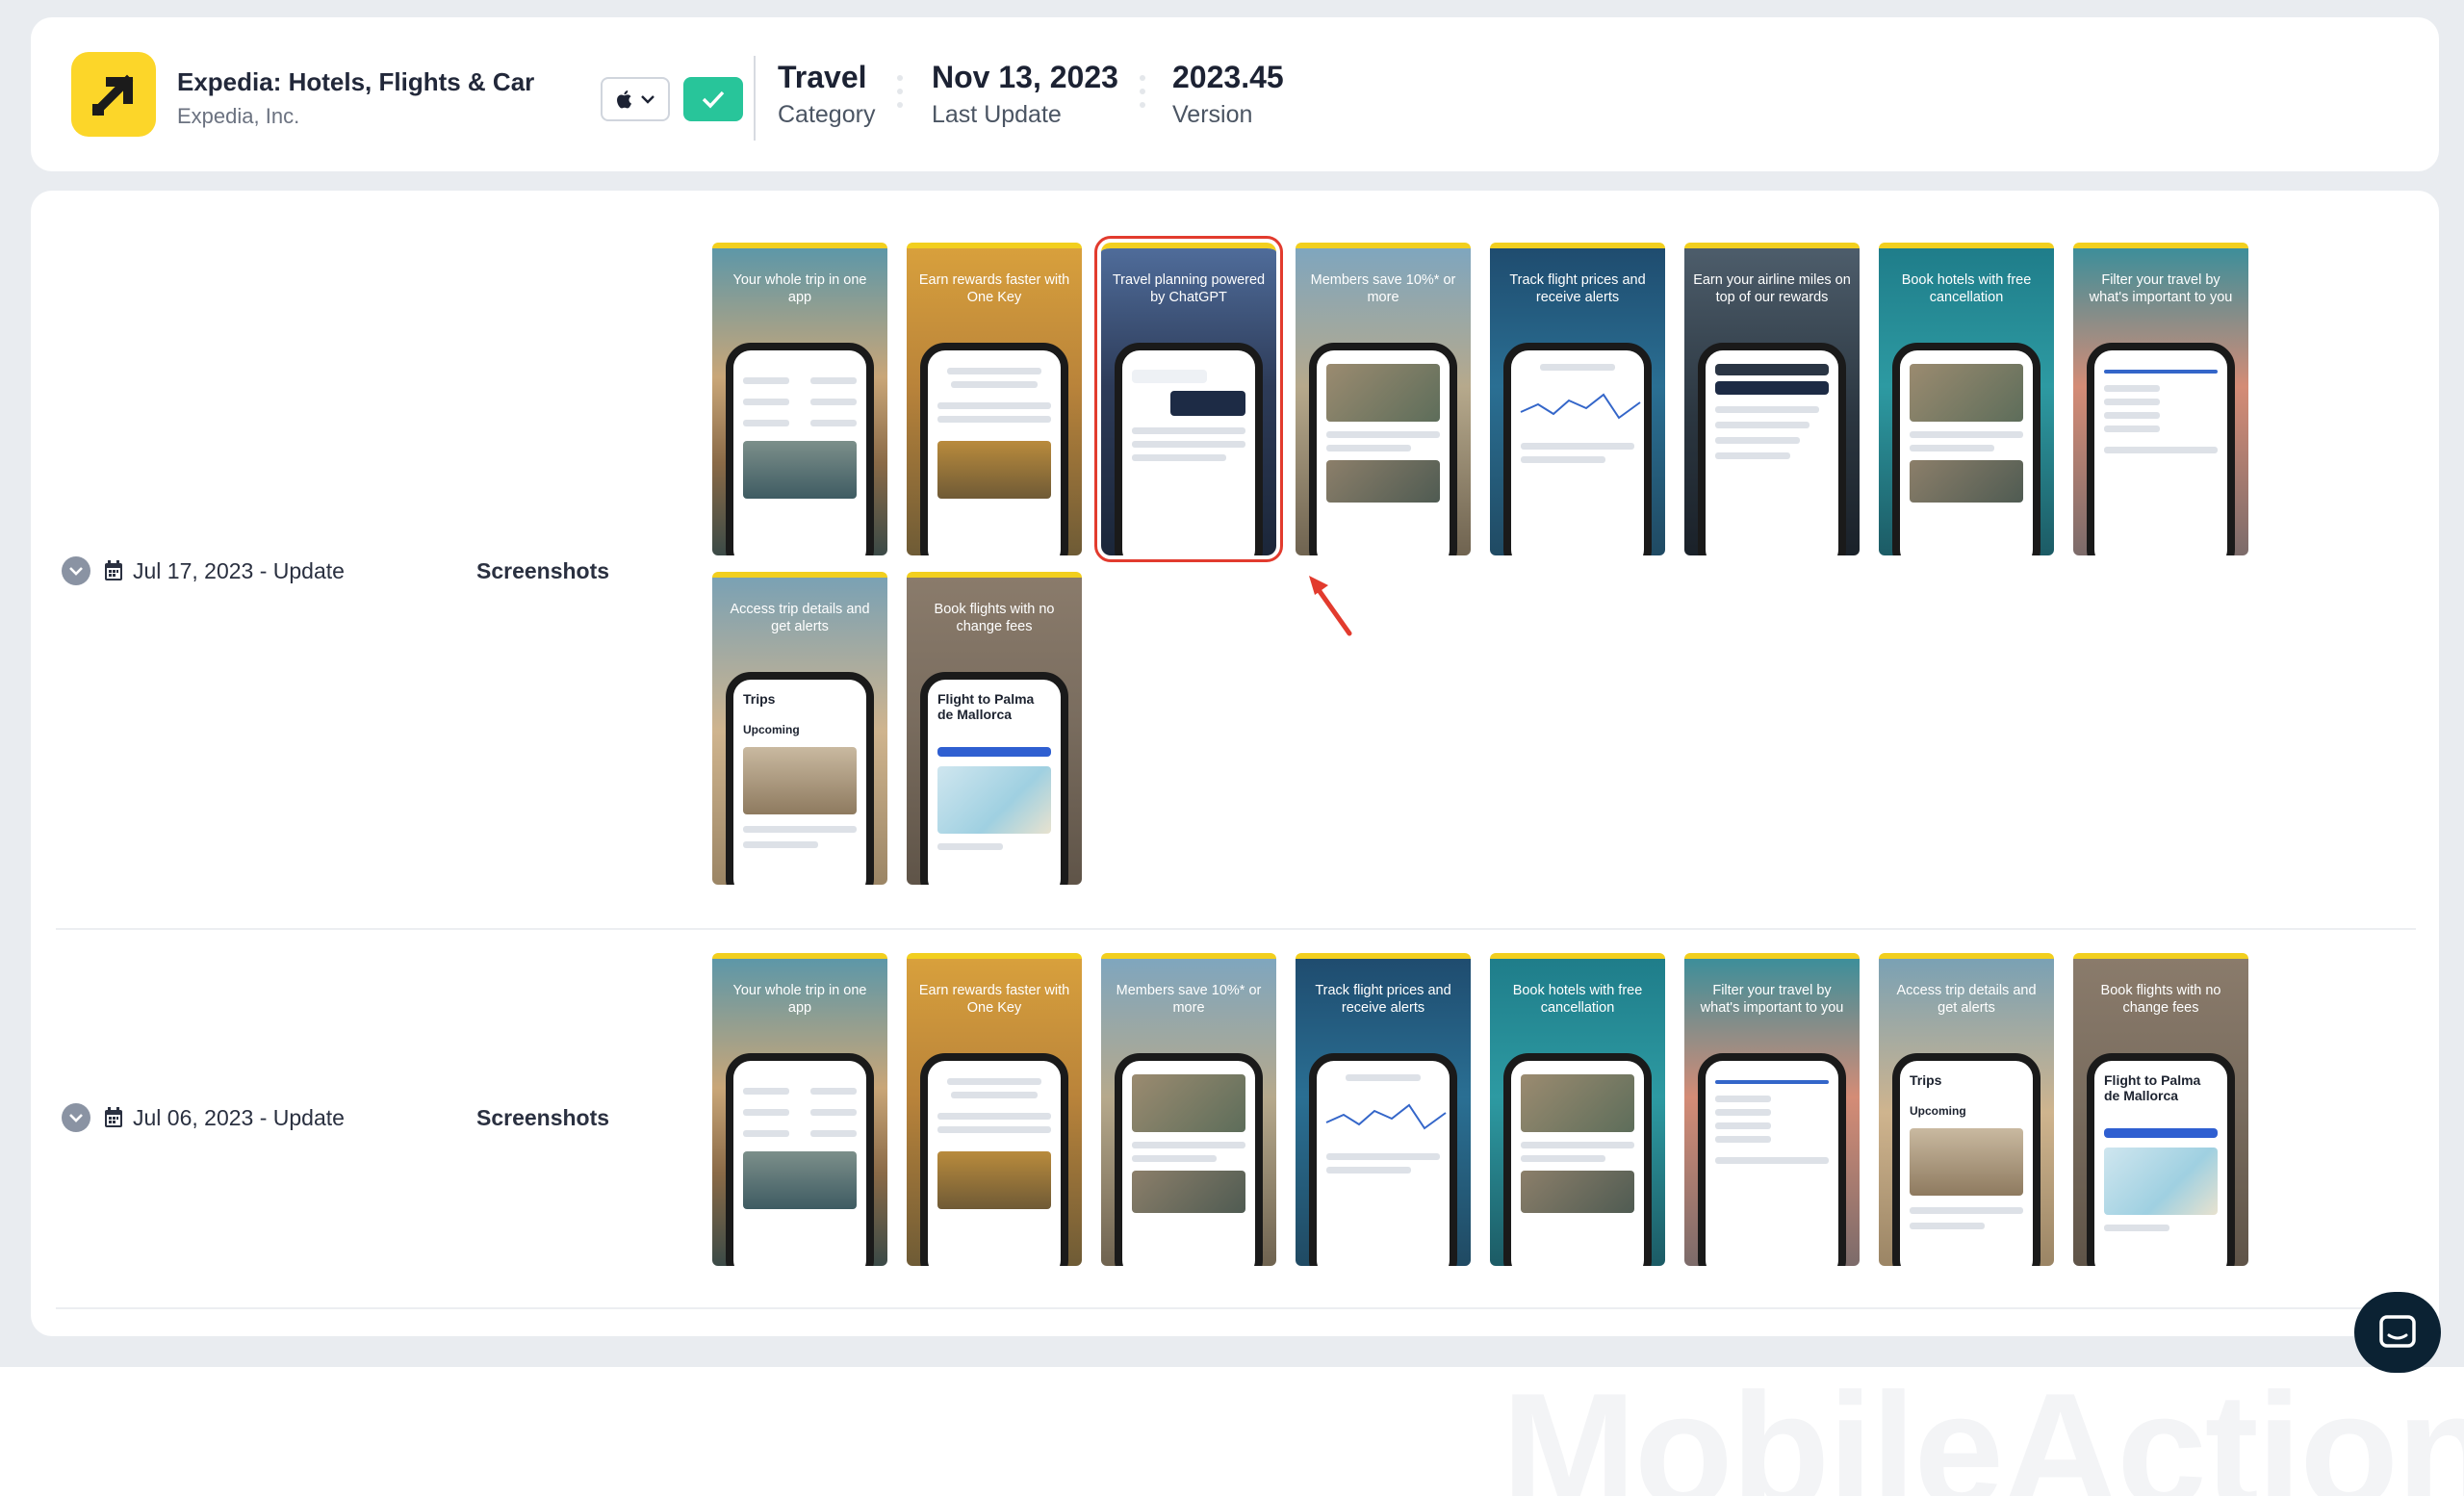 The image size is (2464, 1496). I want to click on platform-dropdown, so click(635, 99).